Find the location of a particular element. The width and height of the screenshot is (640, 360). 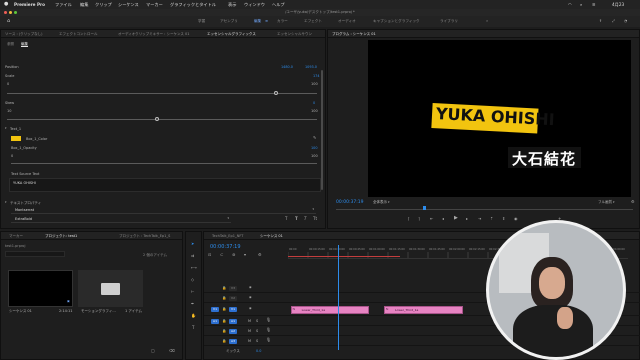

work-area-bar is located at coordinates (344, 256).